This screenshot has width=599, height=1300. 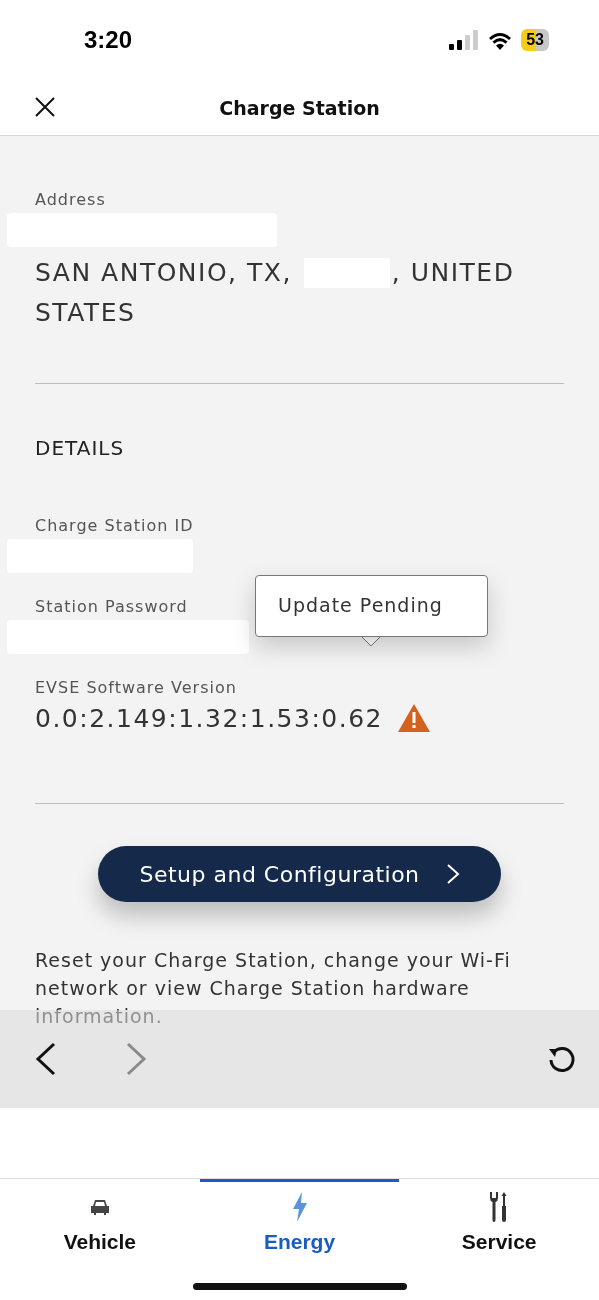 I want to click on warning-icon, so click(x=414, y=718).